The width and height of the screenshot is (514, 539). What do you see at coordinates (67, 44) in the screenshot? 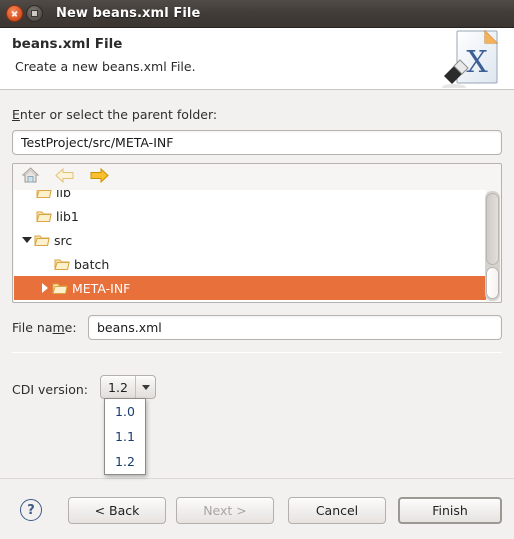
I see `page-title: beans.xml File` at bounding box center [67, 44].